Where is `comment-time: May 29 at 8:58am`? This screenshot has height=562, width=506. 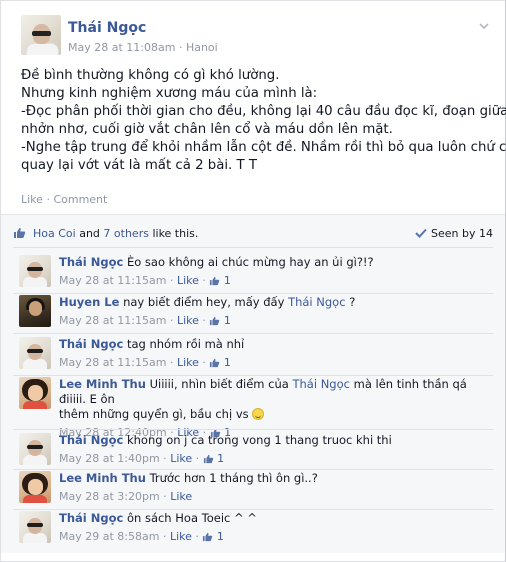 comment-time: May 29 at 8:58am is located at coordinates (109, 536).